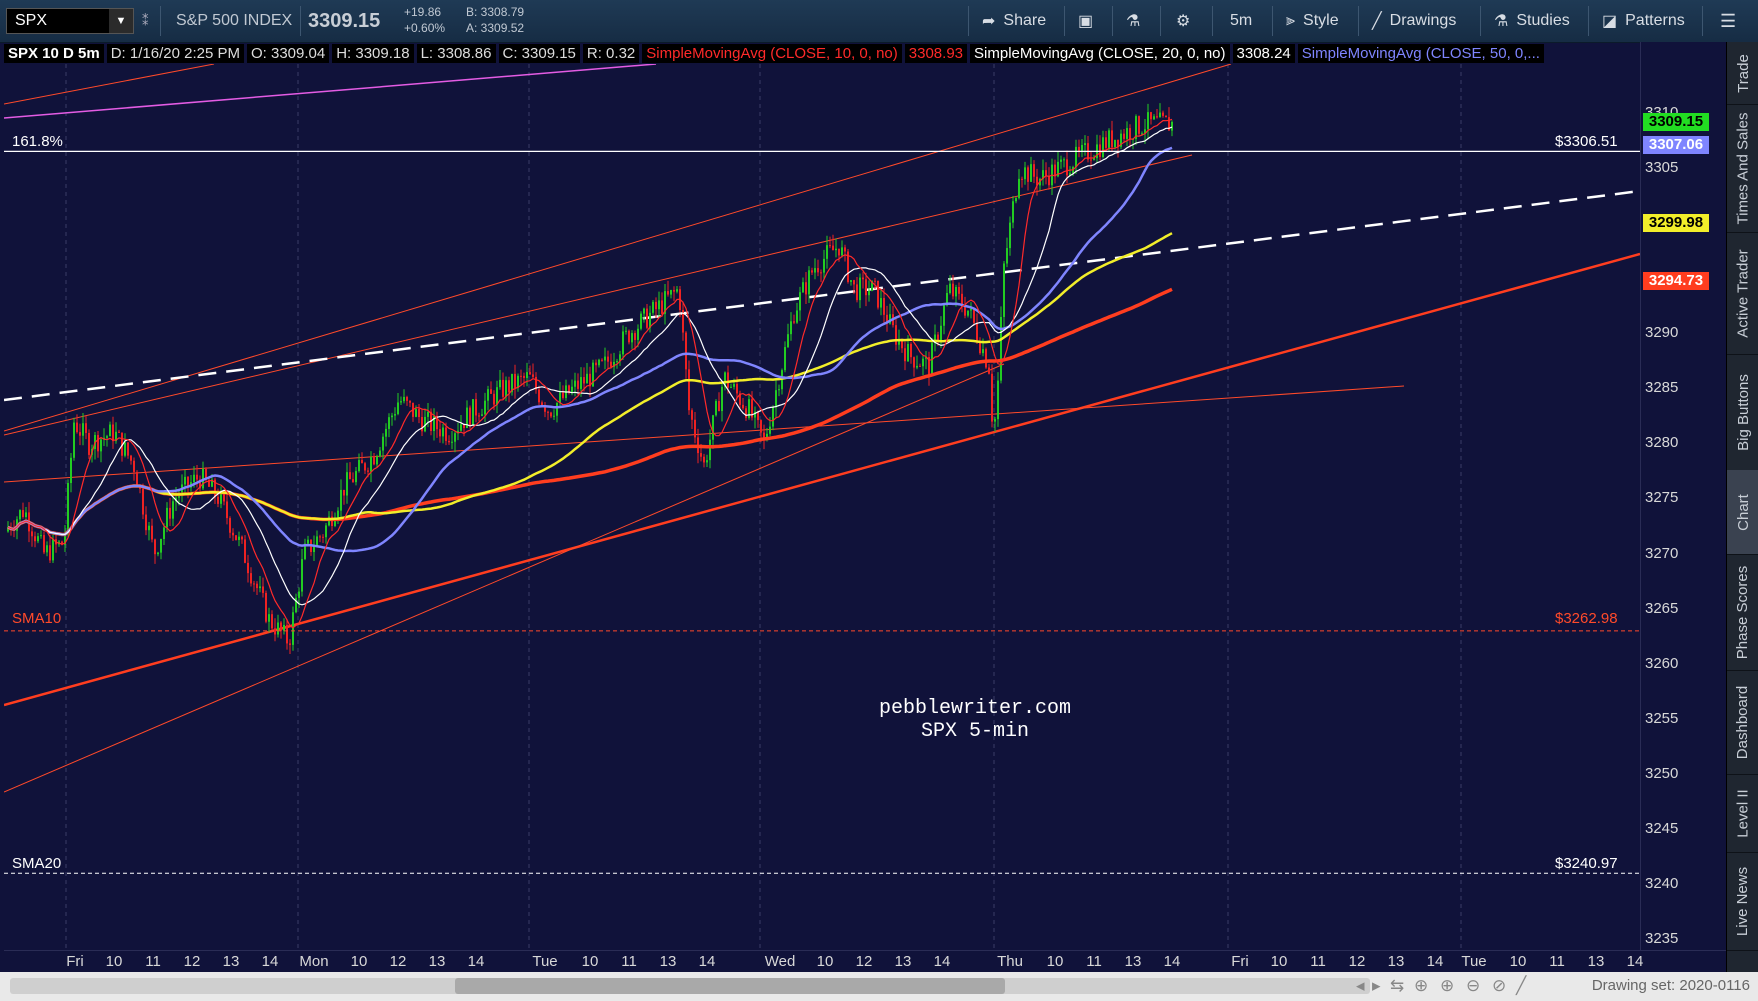 The width and height of the screenshot is (1758, 1001). Describe the element at coordinates (1742, 293) in the screenshot. I see `sidebar-tab-active-trader: Active Trader` at that location.